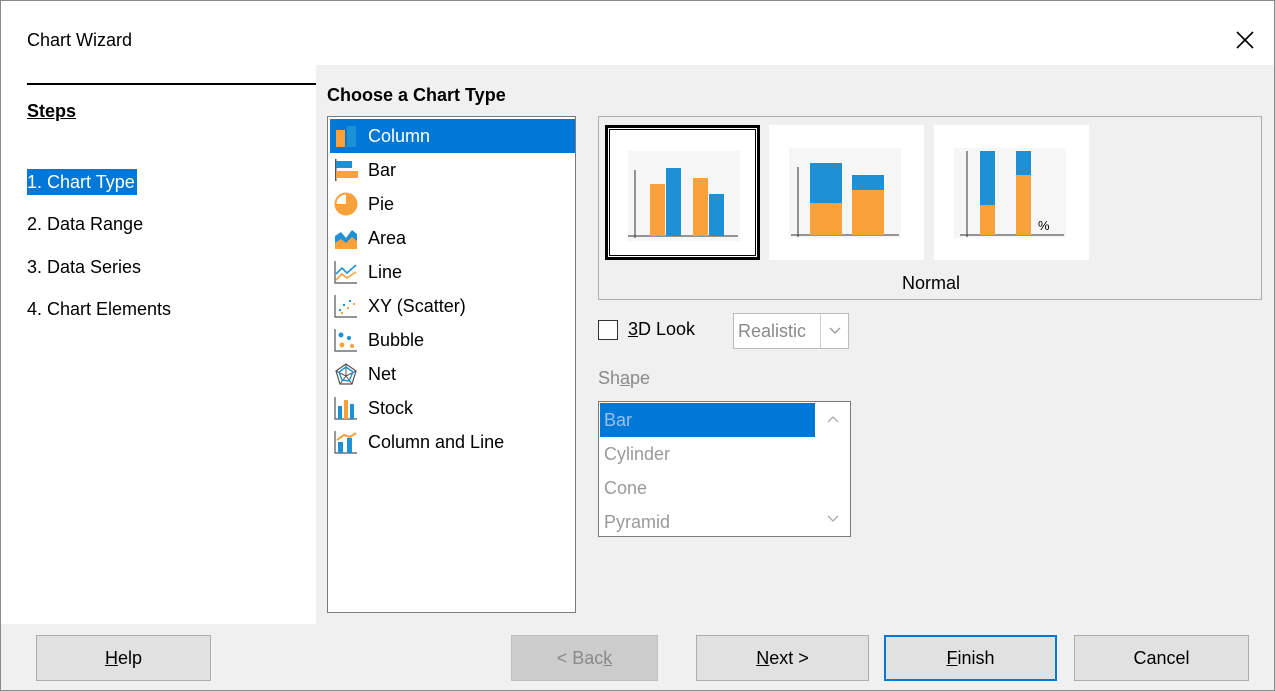 Image resolution: width=1275 pixels, height=691 pixels. I want to click on content-title: Choose a Chart Type, so click(416, 95).